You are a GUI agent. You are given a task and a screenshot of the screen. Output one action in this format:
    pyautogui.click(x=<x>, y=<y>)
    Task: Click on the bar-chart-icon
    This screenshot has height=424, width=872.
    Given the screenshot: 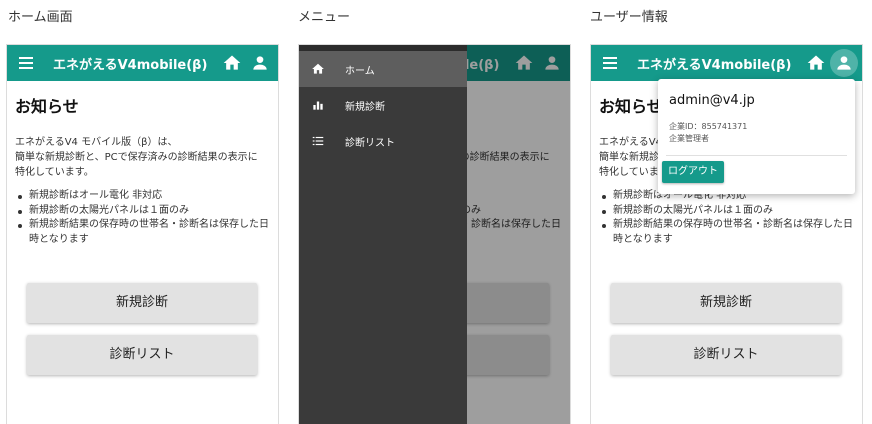 What is the action you would take?
    pyautogui.click(x=318, y=105)
    